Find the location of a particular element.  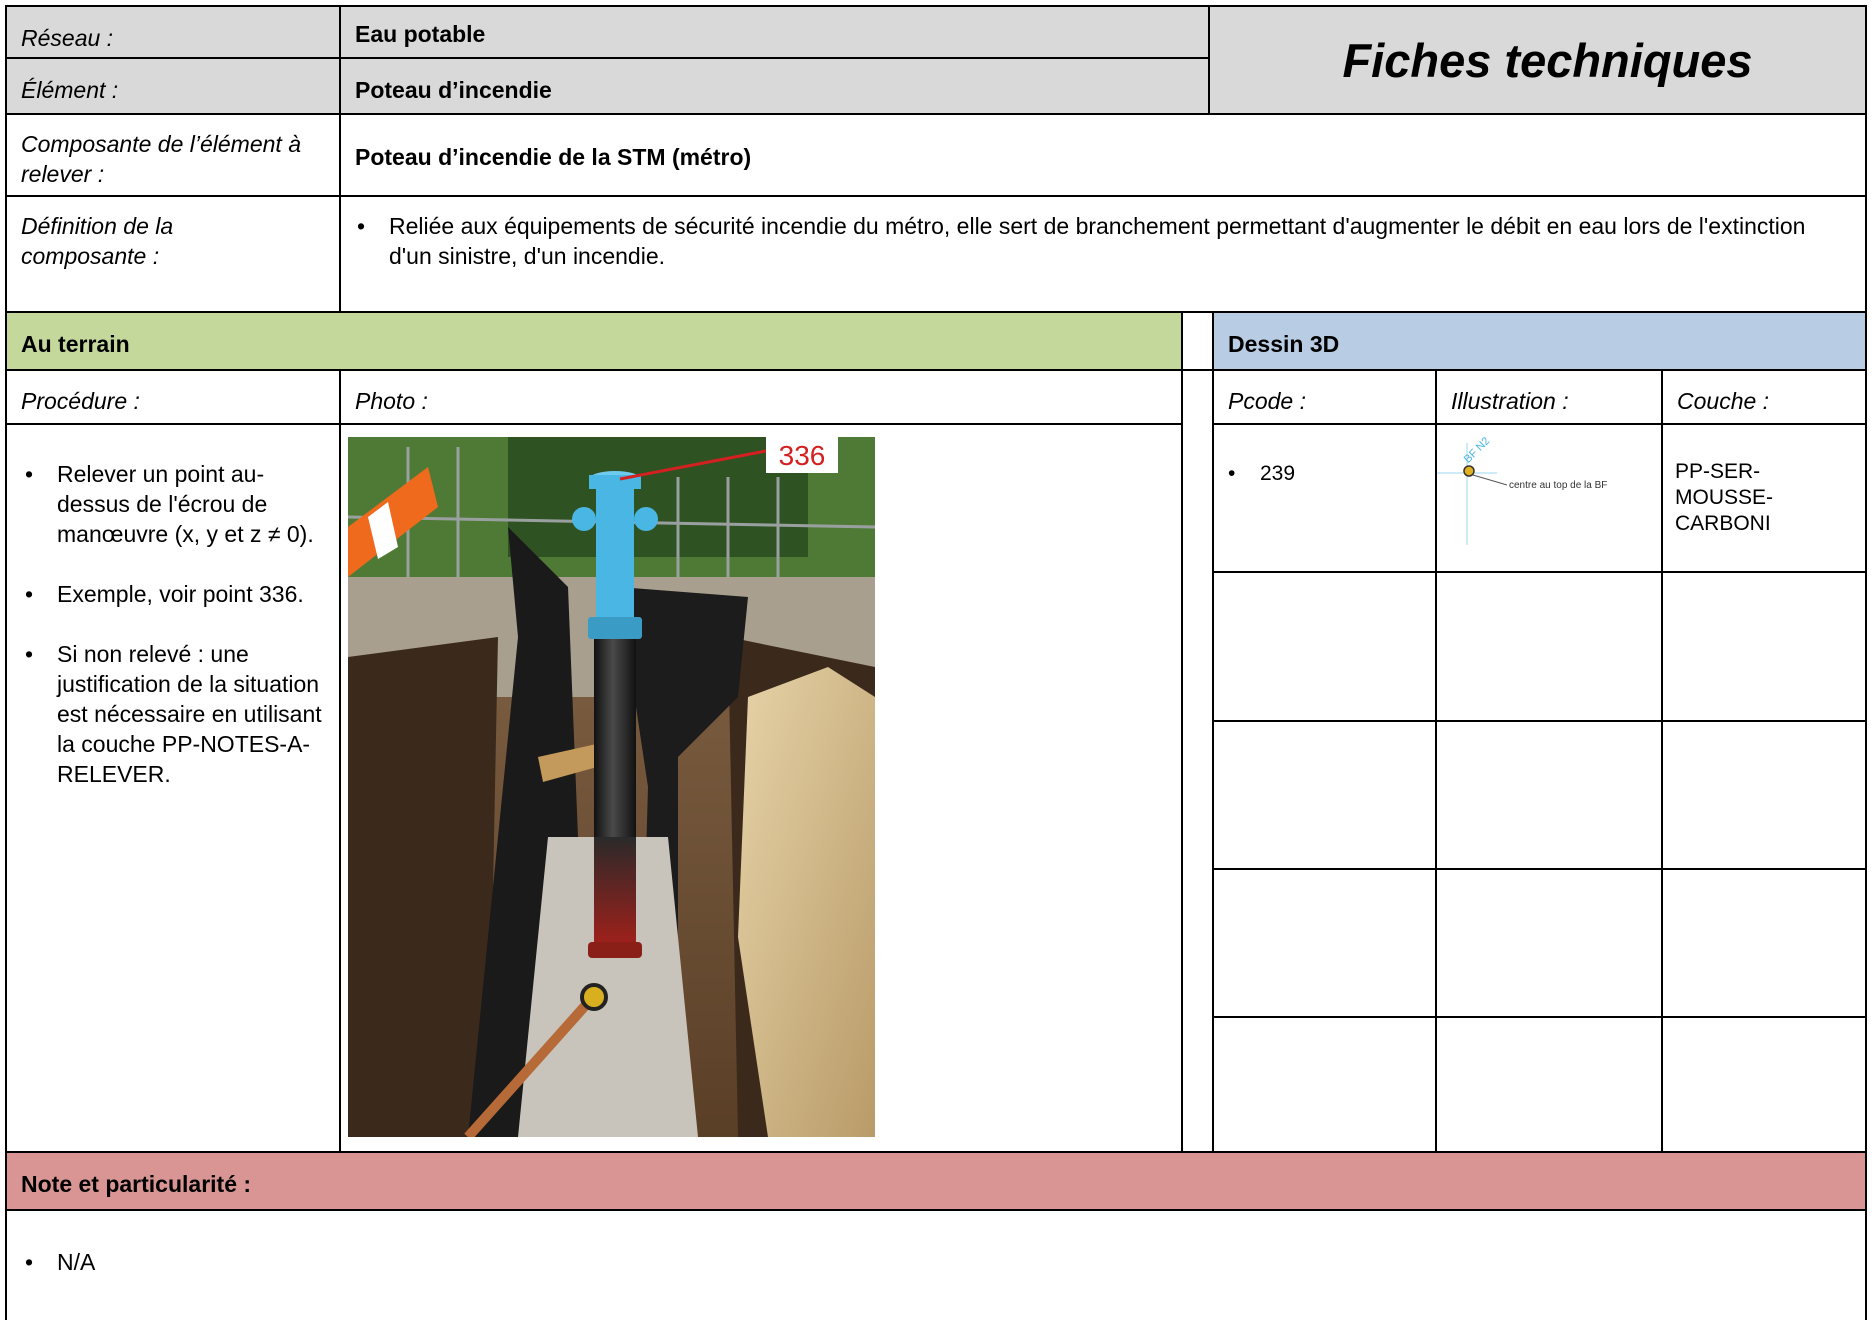

greenery-dark is located at coordinates (658, 497).